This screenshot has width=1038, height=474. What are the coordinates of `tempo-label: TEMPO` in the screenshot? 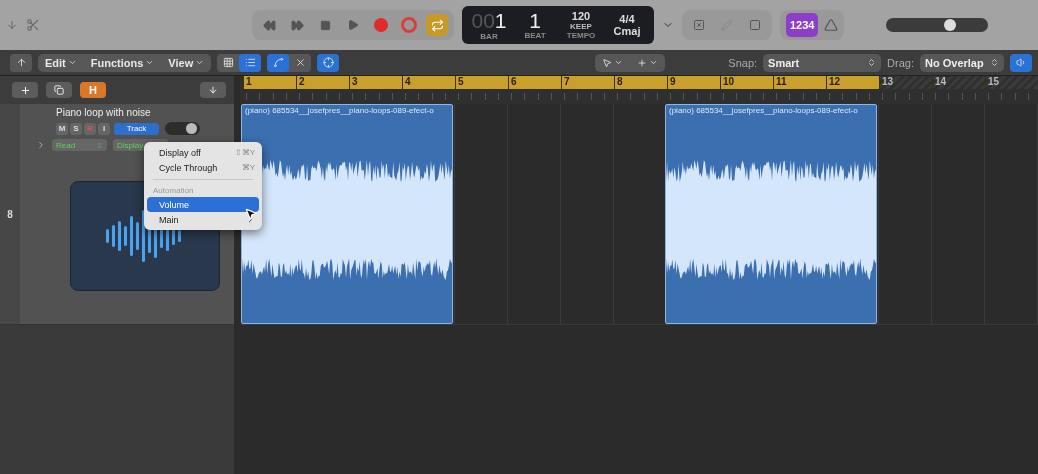 It's located at (581, 35).